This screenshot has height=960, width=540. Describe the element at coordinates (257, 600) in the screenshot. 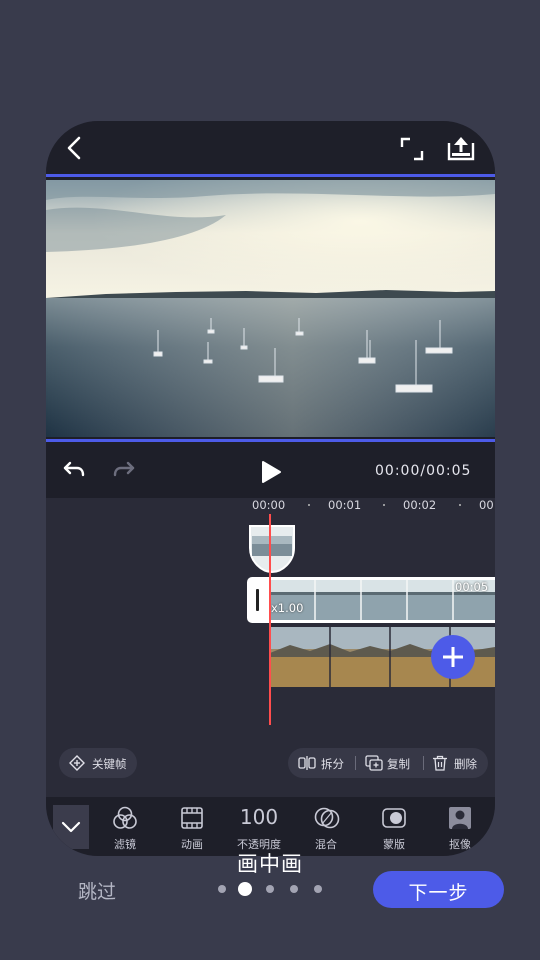

I see `clip-trim-handle` at that location.